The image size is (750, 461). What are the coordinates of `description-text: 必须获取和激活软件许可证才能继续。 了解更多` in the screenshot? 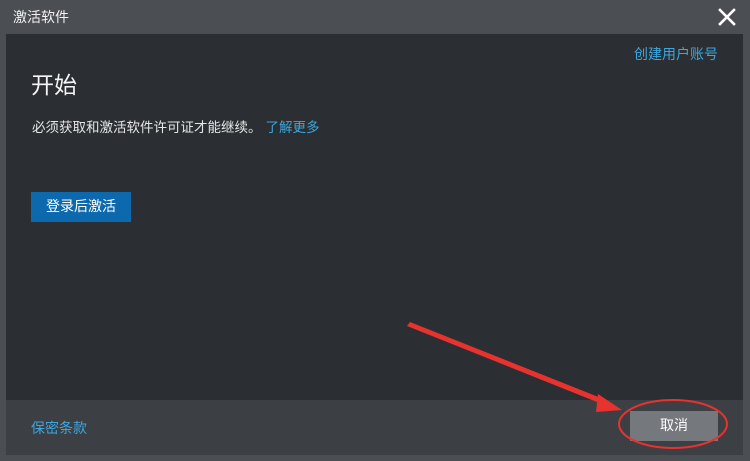 It's located at (176, 128).